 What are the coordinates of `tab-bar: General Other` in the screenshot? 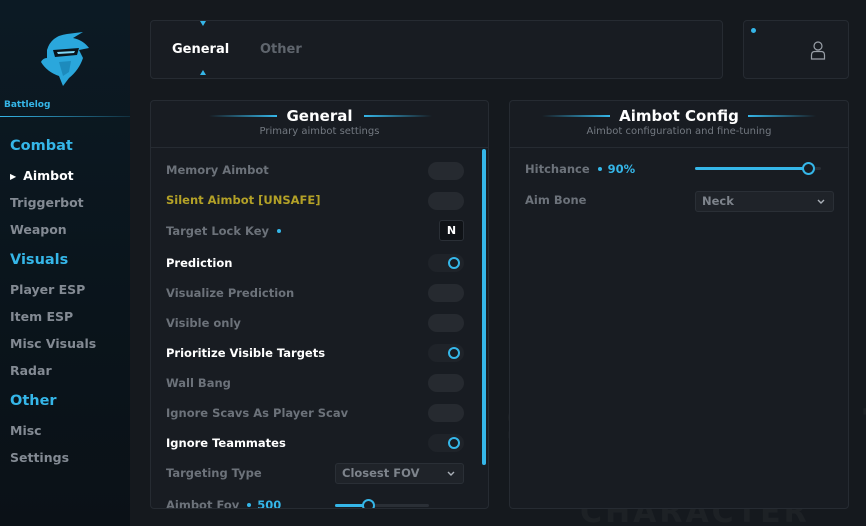 It's located at (436, 49).